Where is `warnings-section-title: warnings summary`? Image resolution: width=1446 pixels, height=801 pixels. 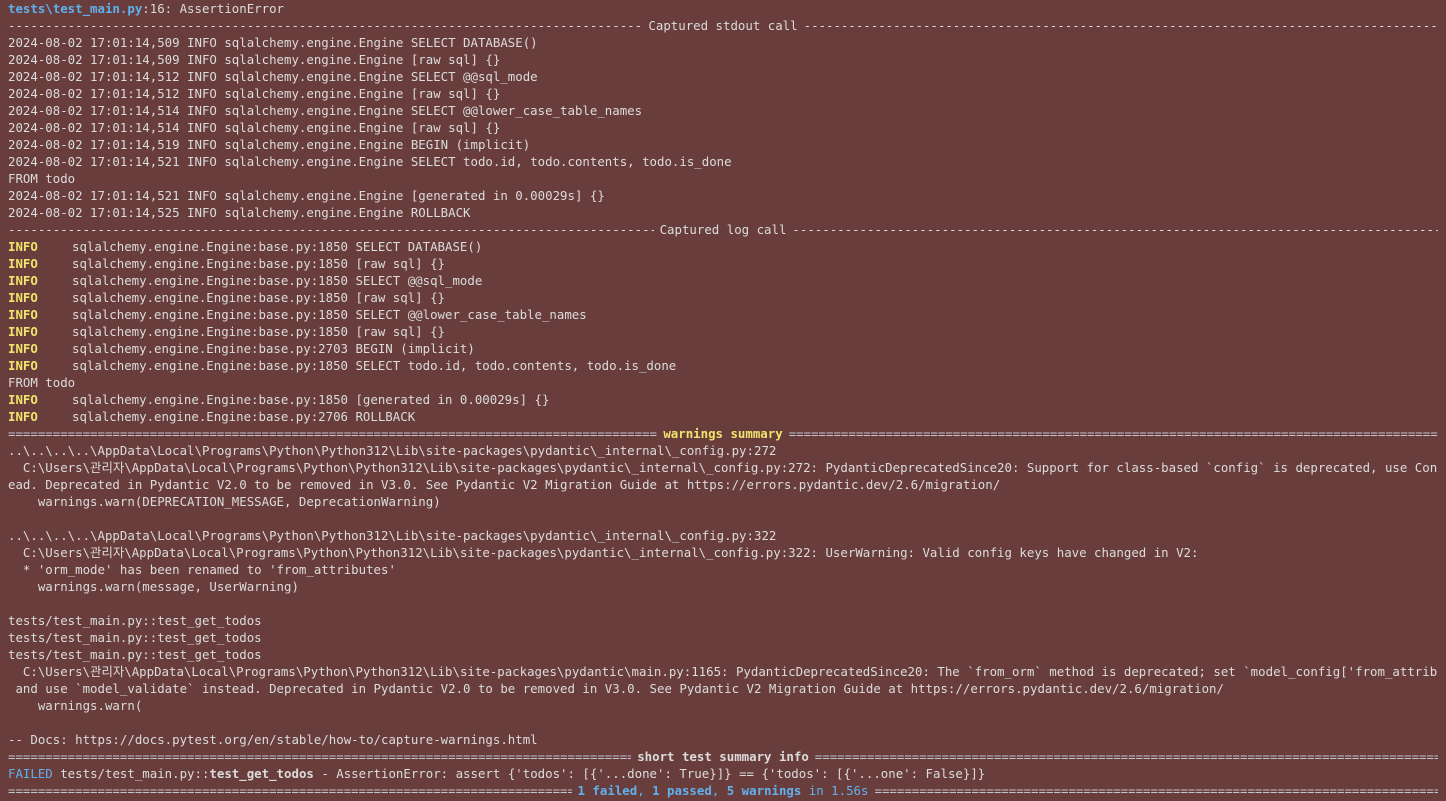
warnings-section-title: warnings summary is located at coordinates (723, 433).